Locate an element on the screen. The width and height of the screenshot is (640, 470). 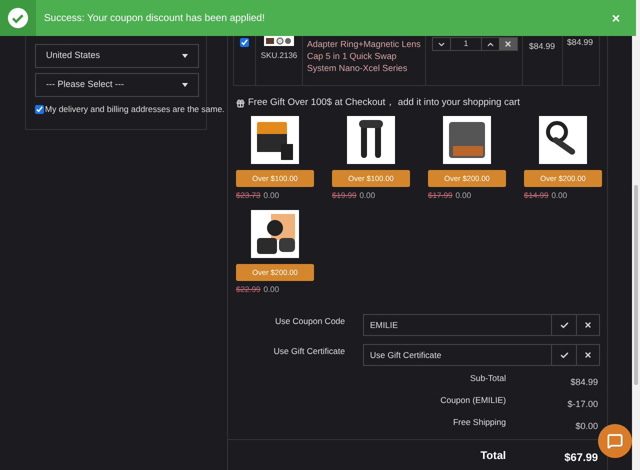
row-checkbox is located at coordinates (244, 42).